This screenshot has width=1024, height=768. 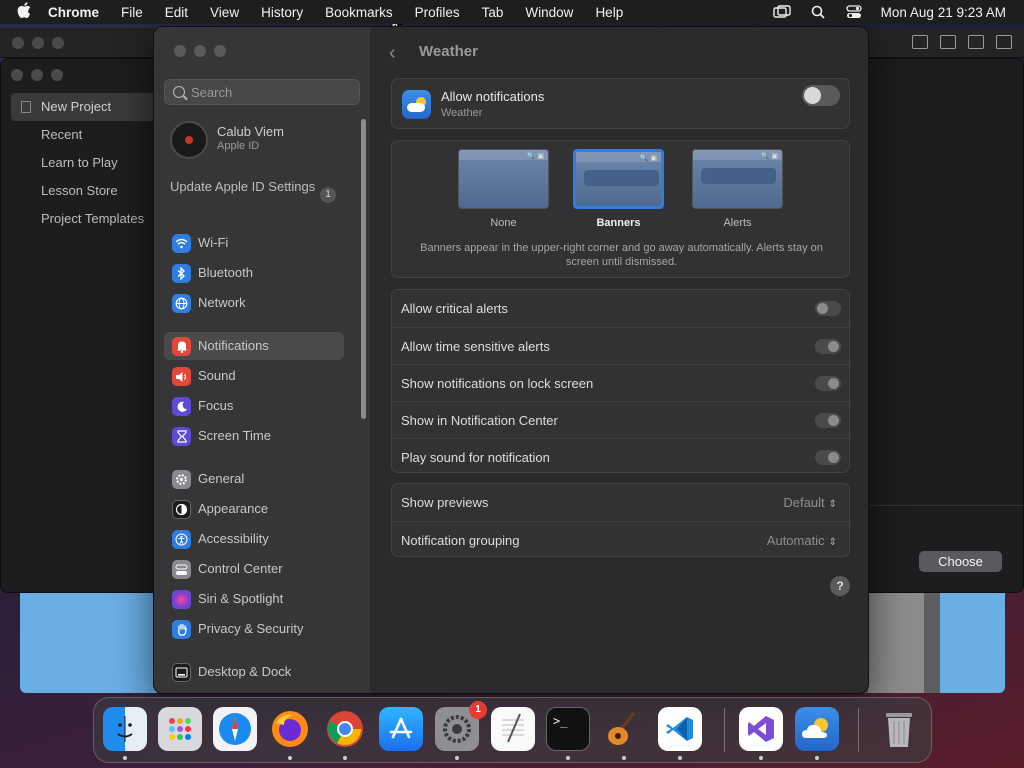 What do you see at coordinates (83, 107) in the screenshot?
I see `sidebar-item-new-project: New Project` at bounding box center [83, 107].